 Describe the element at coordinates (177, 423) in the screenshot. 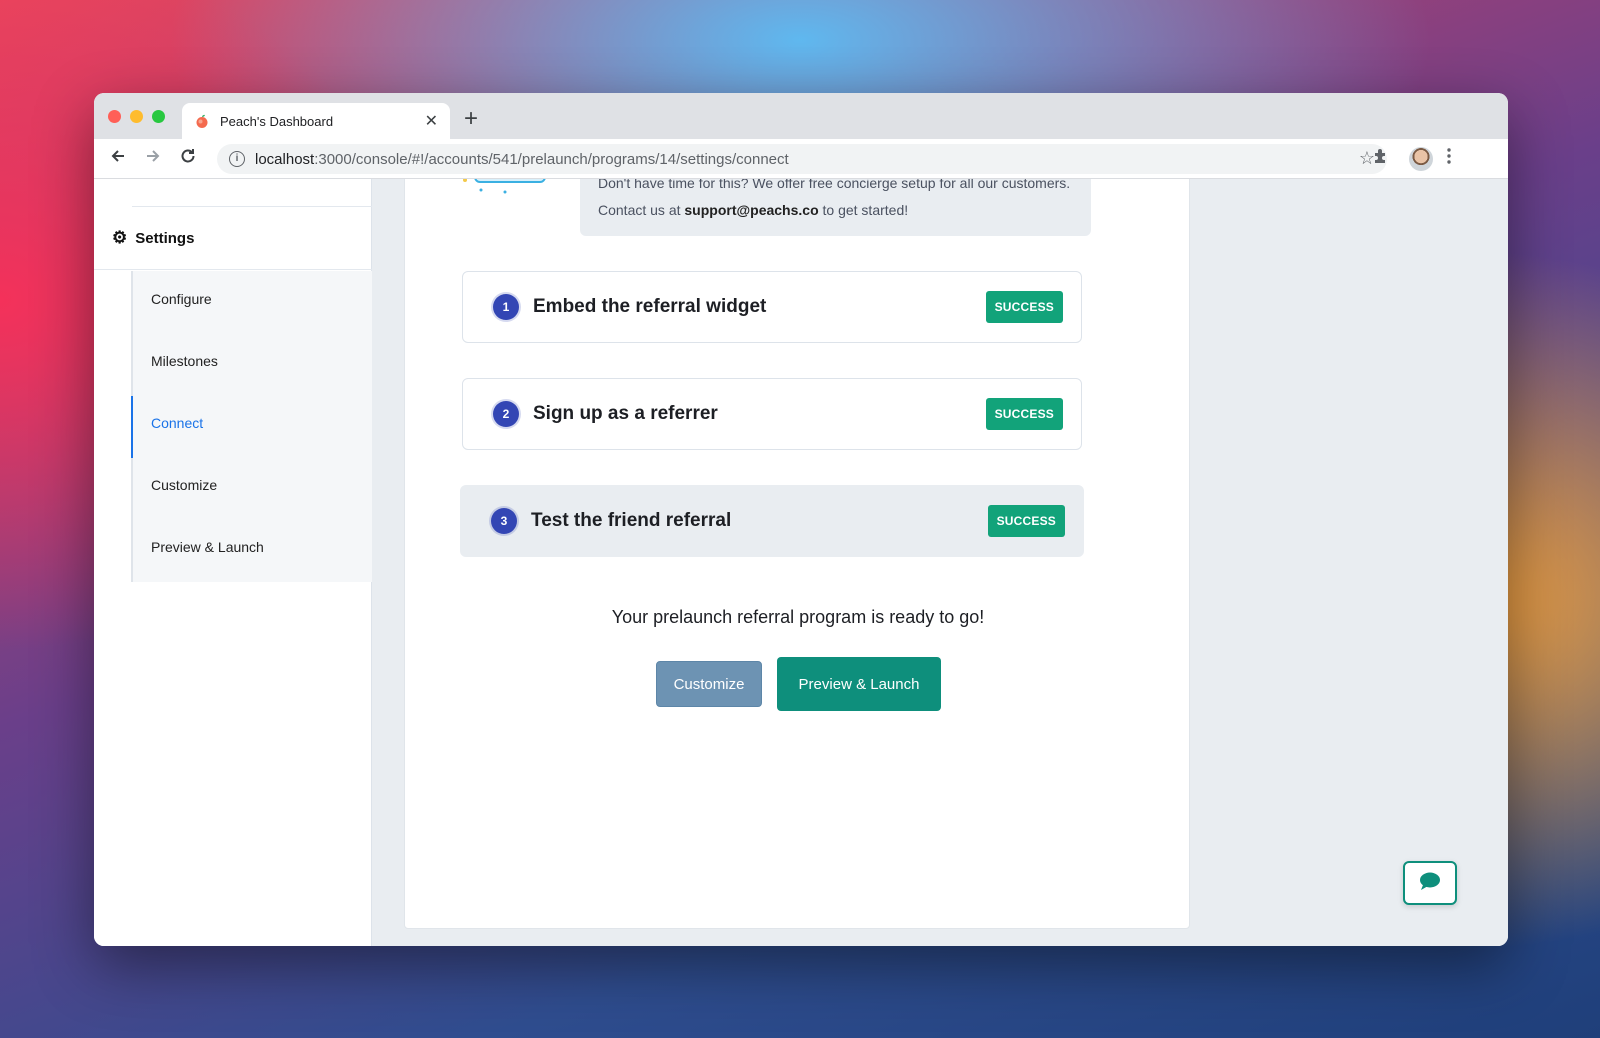

I see `sidebar-item-connect: Connect` at that location.